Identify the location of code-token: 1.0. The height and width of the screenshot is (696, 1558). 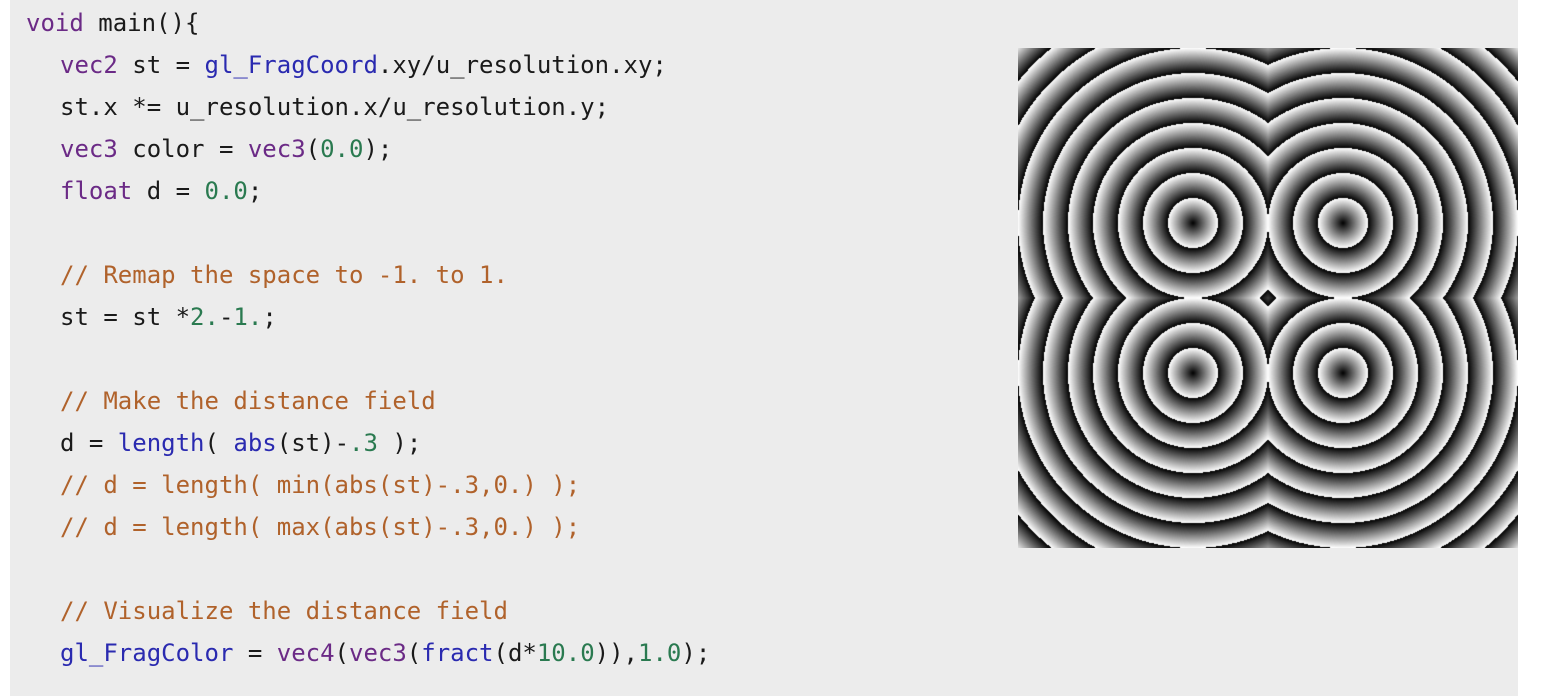
(660, 653).